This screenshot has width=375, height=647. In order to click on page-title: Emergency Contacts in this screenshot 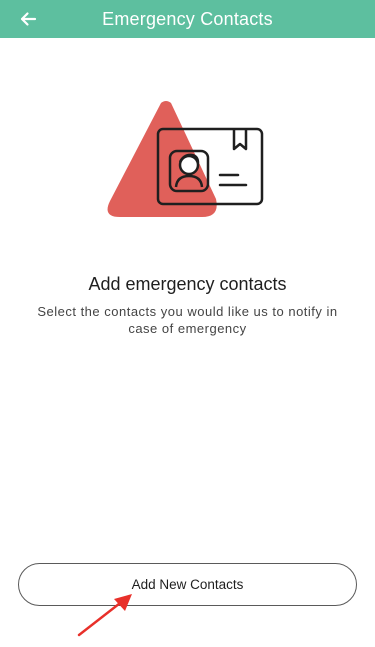, I will do `click(187, 18)`.